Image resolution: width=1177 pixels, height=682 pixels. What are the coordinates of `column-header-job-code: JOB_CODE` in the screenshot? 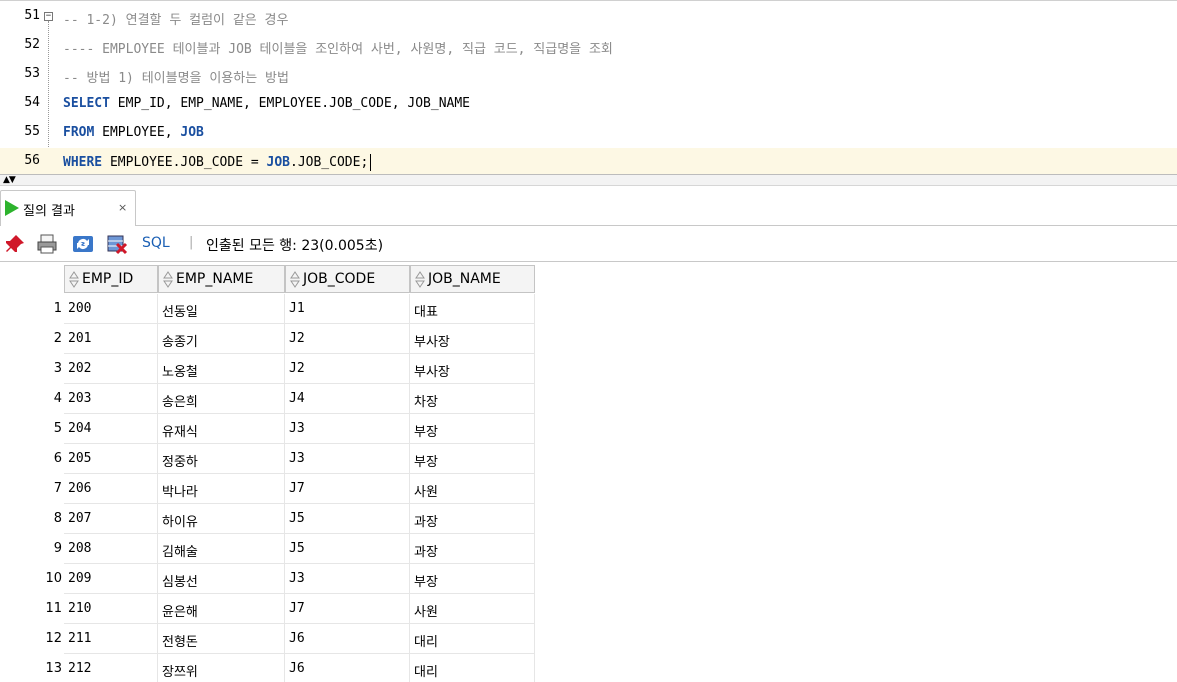 It's located at (347, 279).